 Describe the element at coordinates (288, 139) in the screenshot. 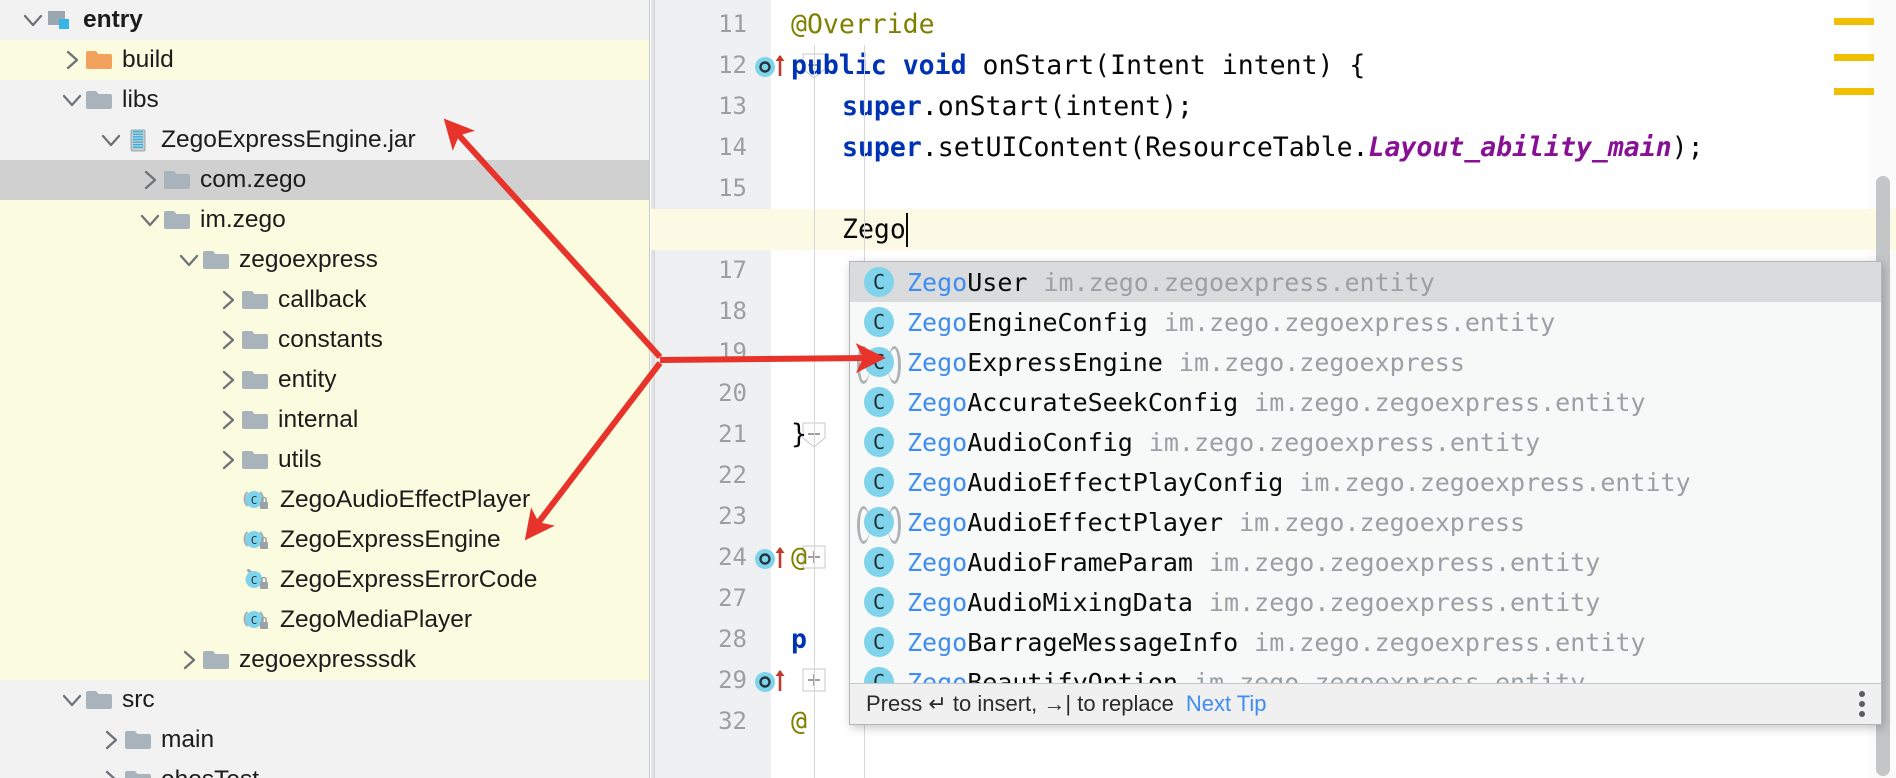

I see `tree-item-label: ZegoExpressEngine.jar` at that location.